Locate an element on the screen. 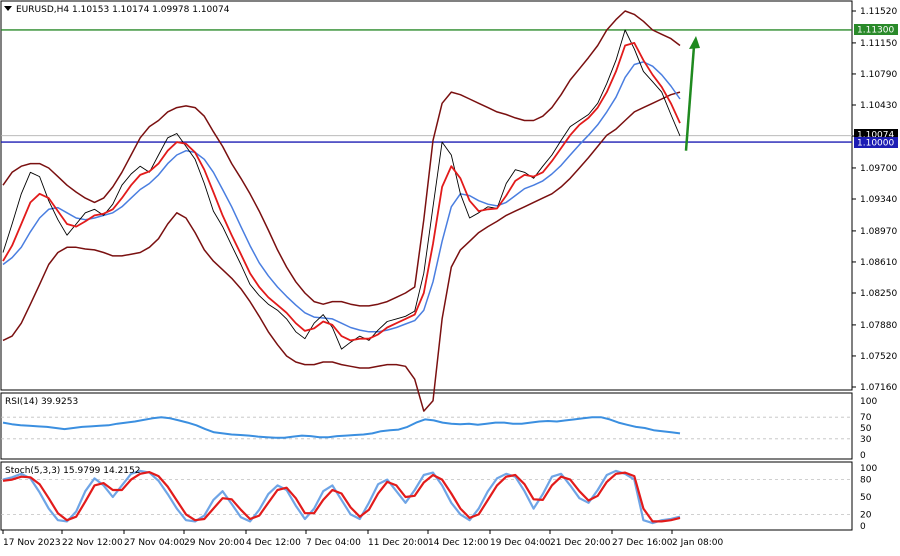 This screenshot has width=900, height=556. x-tick-label: 29 Nov 20:00 is located at coordinates (214, 543).